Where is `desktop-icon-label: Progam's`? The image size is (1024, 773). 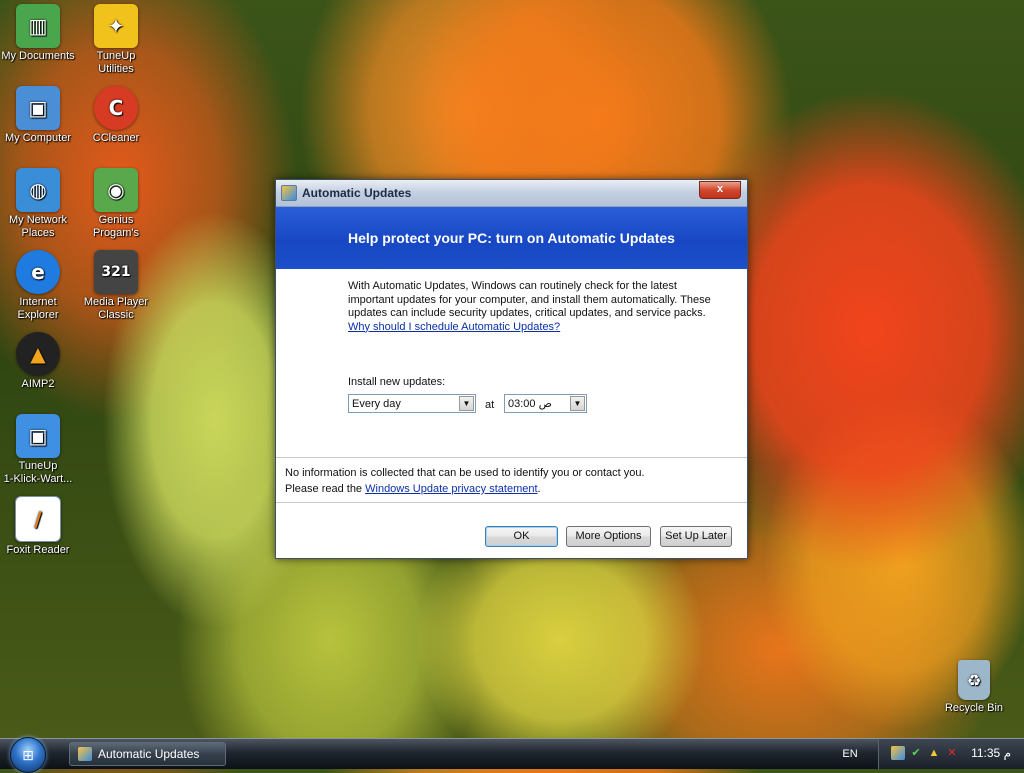 desktop-icon-label: Progam's is located at coordinates (116, 233).